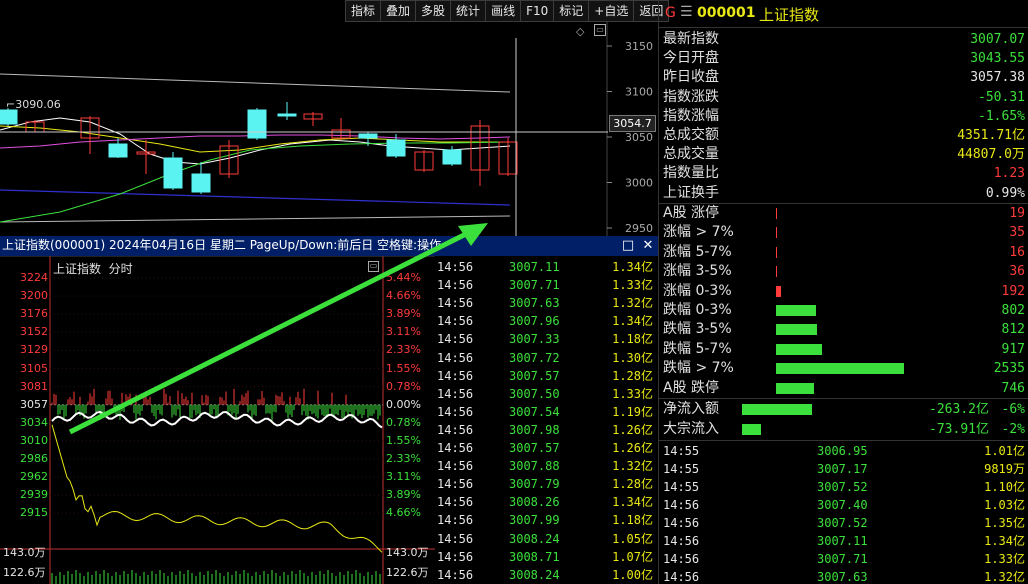 This screenshot has height=584, width=1028. I want to click on toolbar-button-4: 画线, so click(503, 11).